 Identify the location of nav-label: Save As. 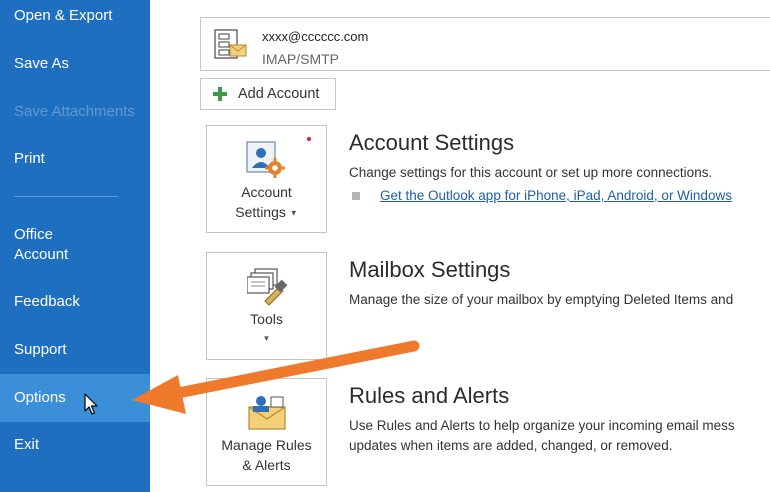
(42, 63).